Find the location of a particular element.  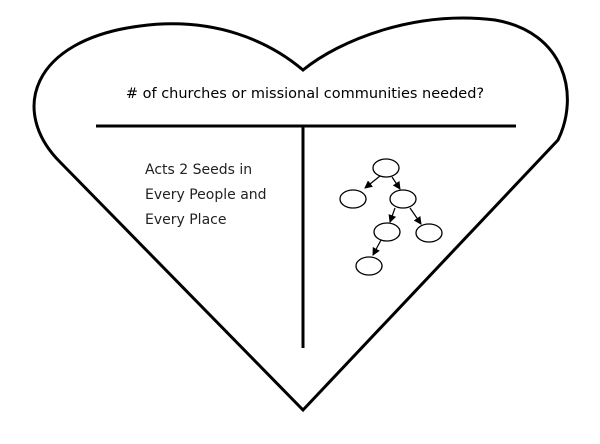

tree-diagram is located at coordinates (391, 217).